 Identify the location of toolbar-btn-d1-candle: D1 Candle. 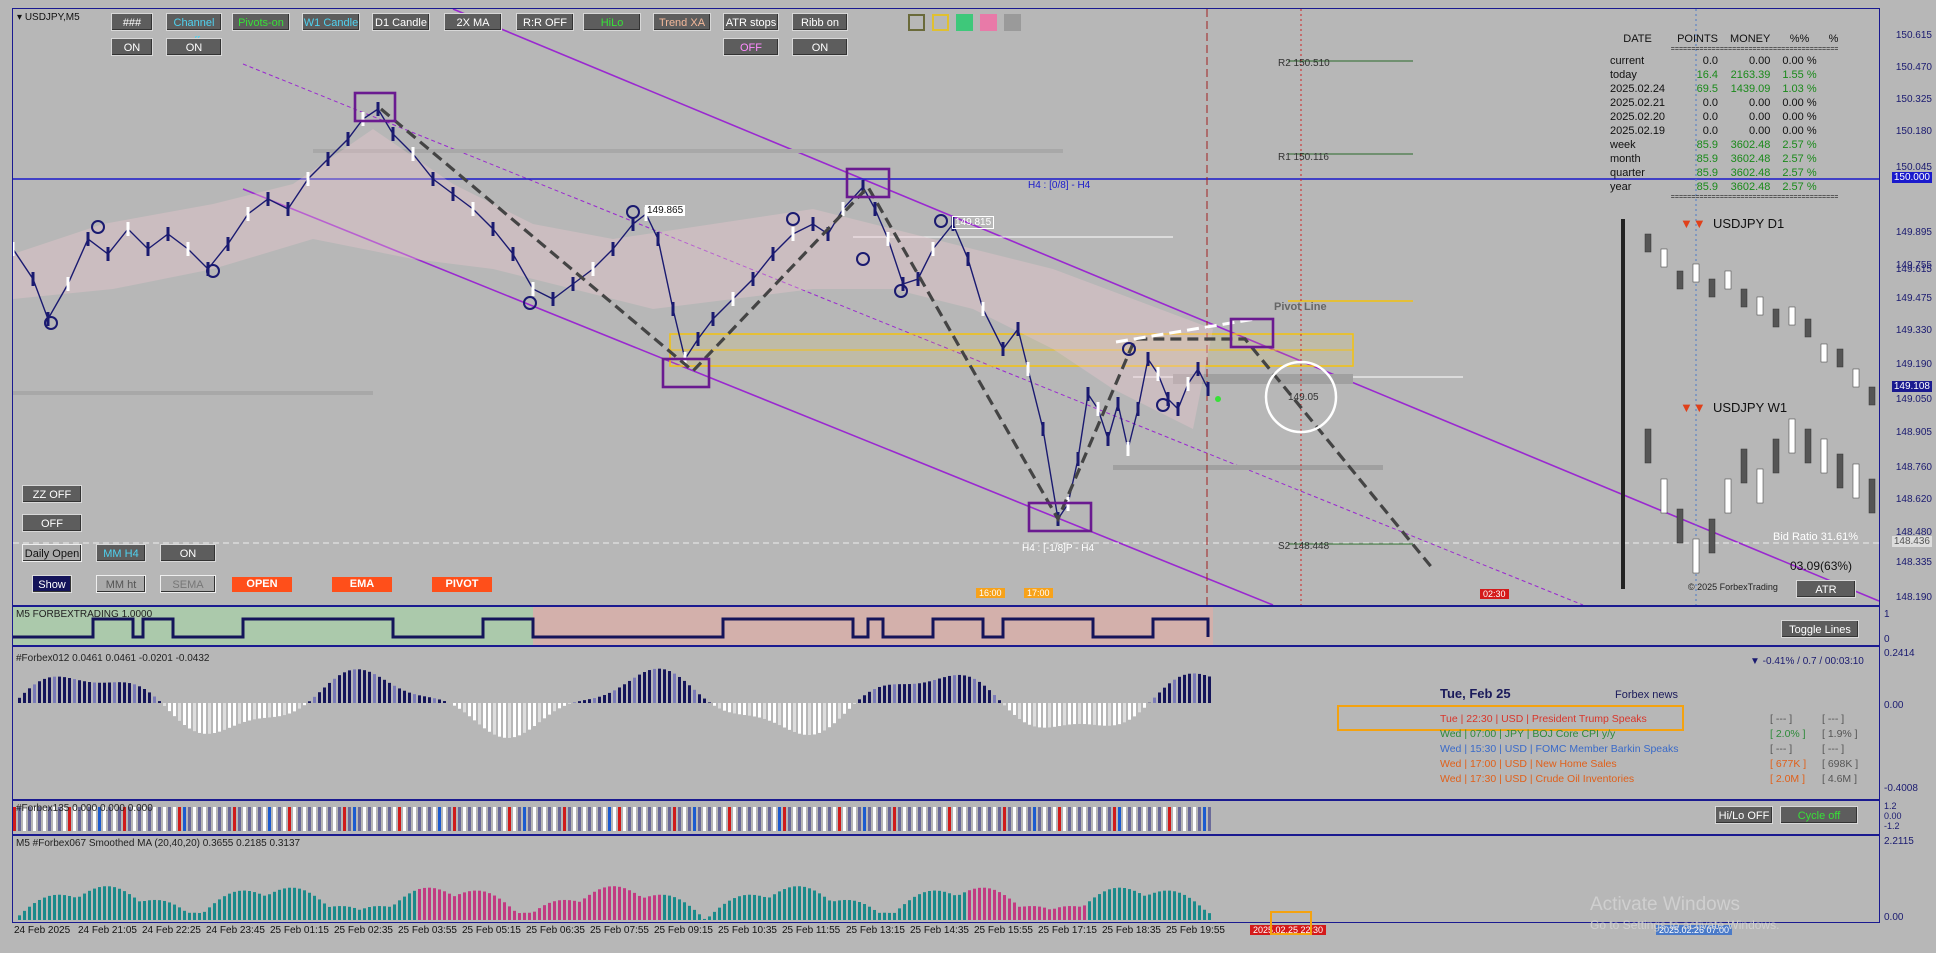
(401, 22).